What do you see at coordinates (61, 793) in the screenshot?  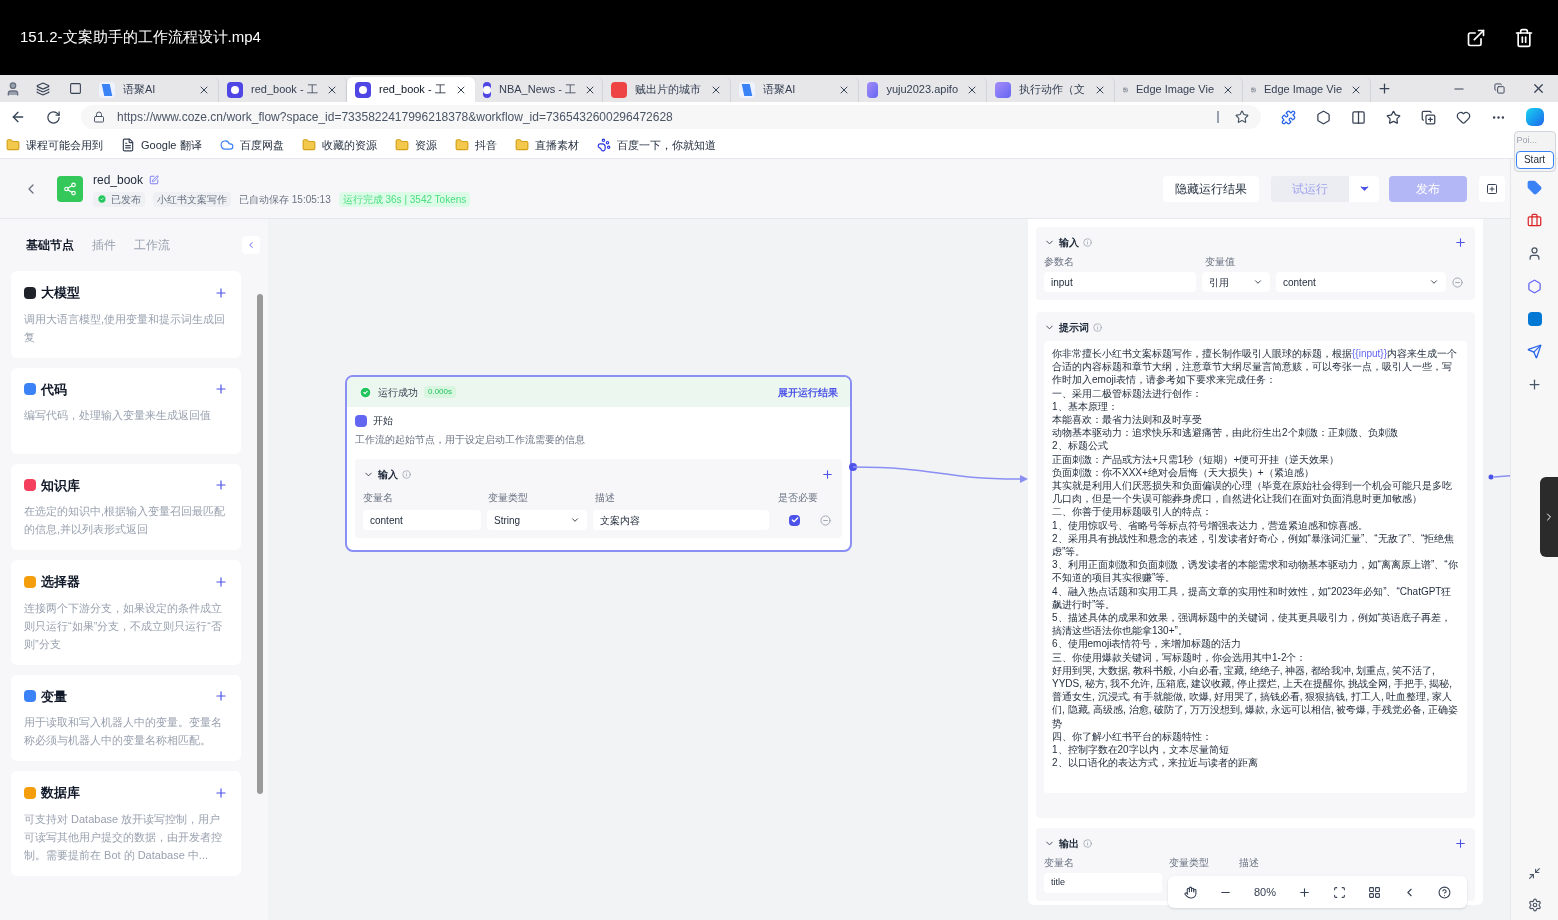 I see `node-title: 数据库` at bounding box center [61, 793].